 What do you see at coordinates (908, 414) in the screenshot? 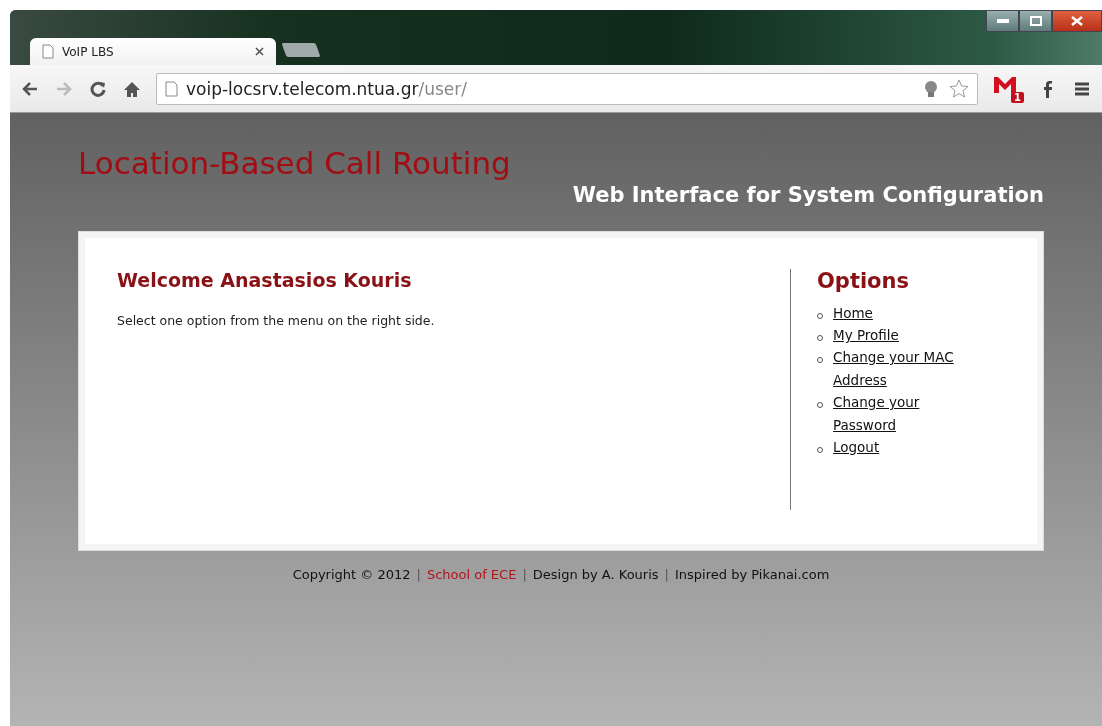
I see `menu-link: Change your Password` at bounding box center [908, 414].